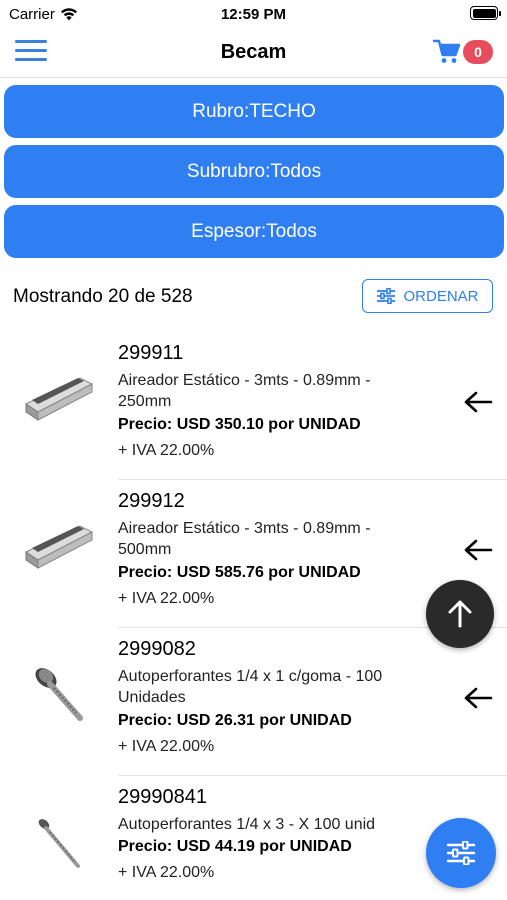 This screenshot has width=507, height=900. Describe the element at coordinates (151, 501) in the screenshot. I see `product-code: 299912` at that location.